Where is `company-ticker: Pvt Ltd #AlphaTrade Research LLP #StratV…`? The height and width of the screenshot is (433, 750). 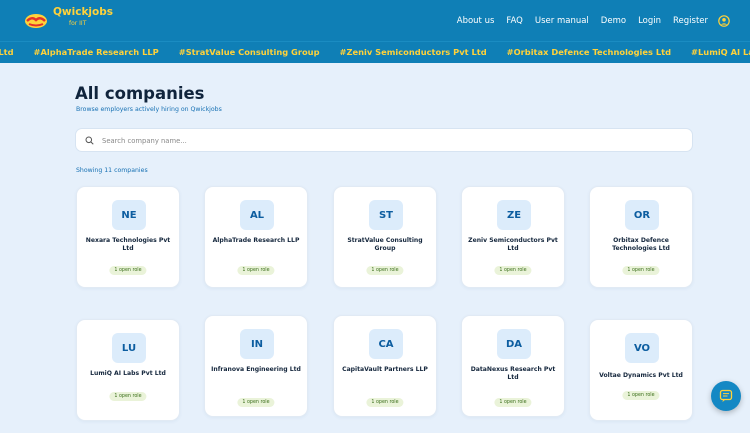 company-ticker: Pvt Ltd #AlphaTrade Research LLP #StratV… is located at coordinates (375, 52).